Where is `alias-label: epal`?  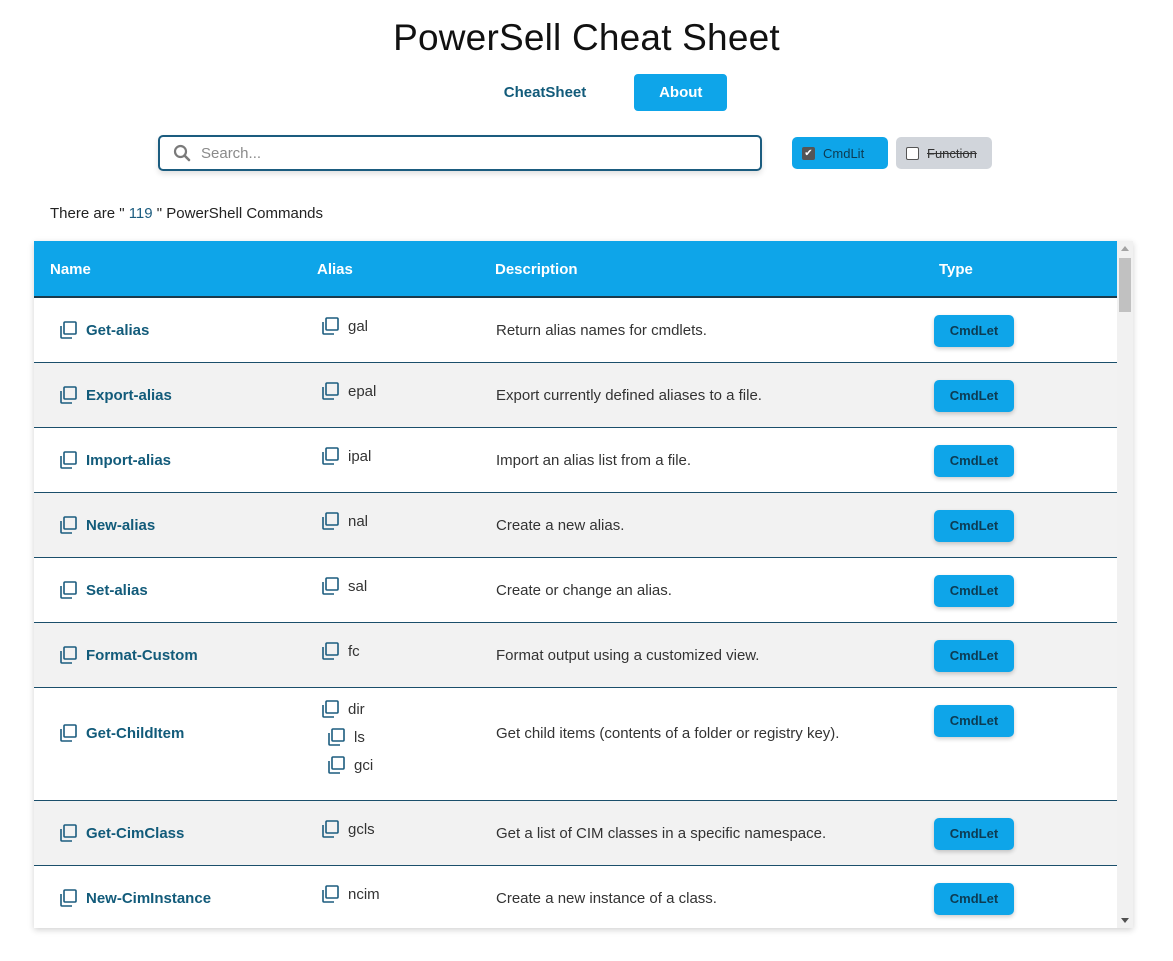 alias-label: epal is located at coordinates (362, 391).